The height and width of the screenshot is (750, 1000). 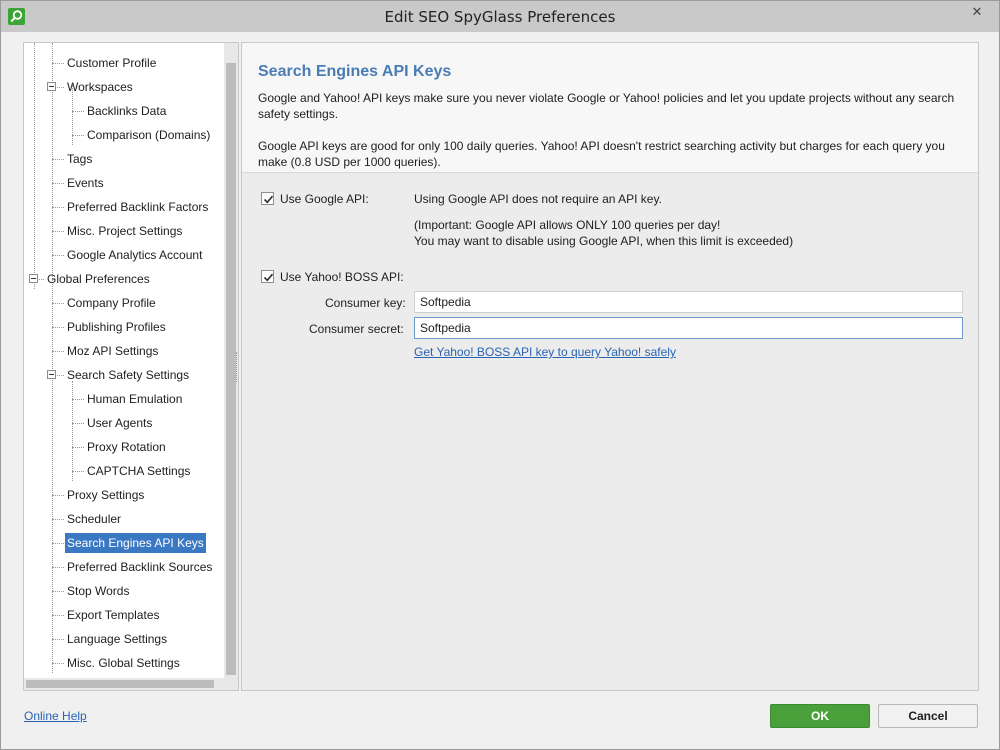 I want to click on tree-item-workspaces: Workspaces, so click(x=100, y=87).